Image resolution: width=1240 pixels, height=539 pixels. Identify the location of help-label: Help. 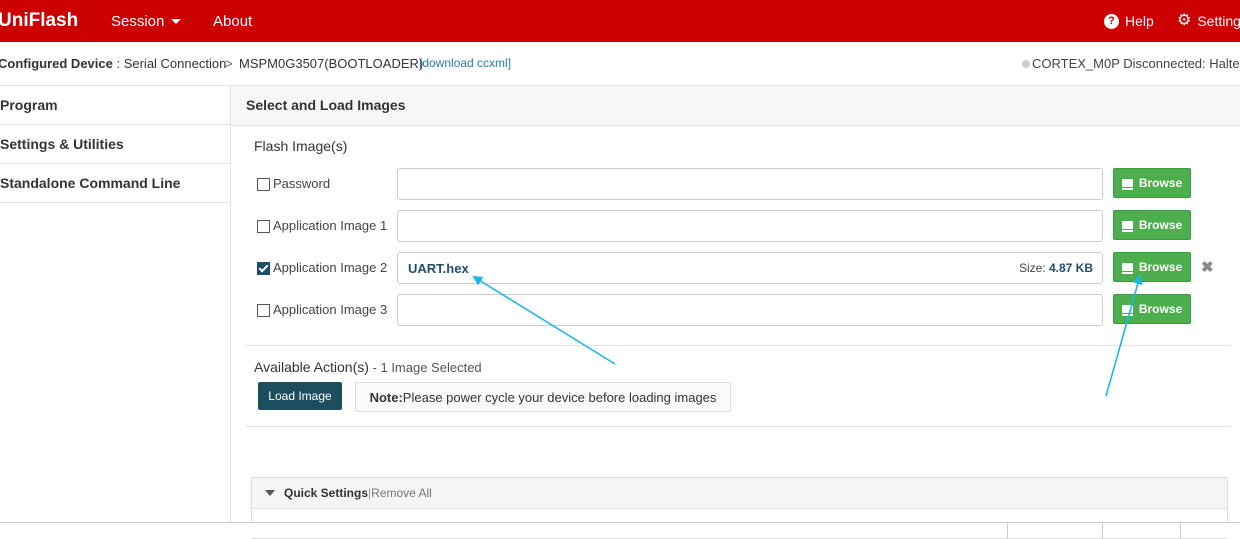
(1139, 21).